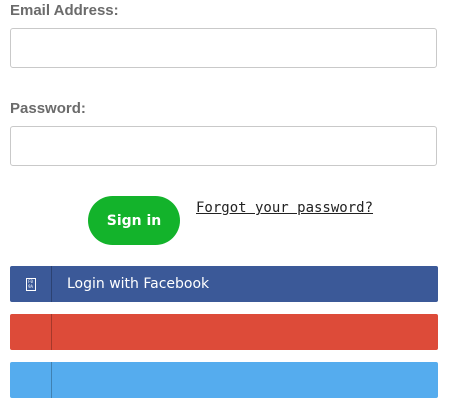  Describe the element at coordinates (64, 10) in the screenshot. I see `email-label: Email Address:` at that location.